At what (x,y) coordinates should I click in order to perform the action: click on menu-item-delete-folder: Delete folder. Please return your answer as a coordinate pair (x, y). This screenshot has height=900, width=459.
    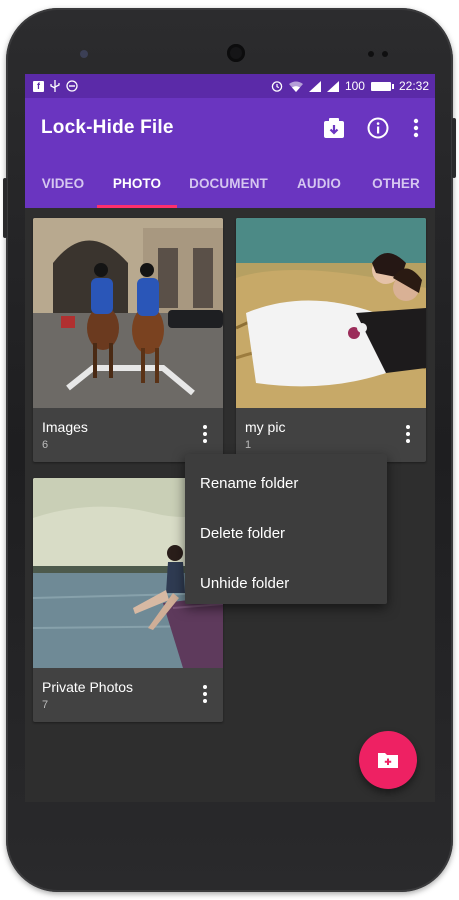
    Looking at the image, I should click on (286, 533).